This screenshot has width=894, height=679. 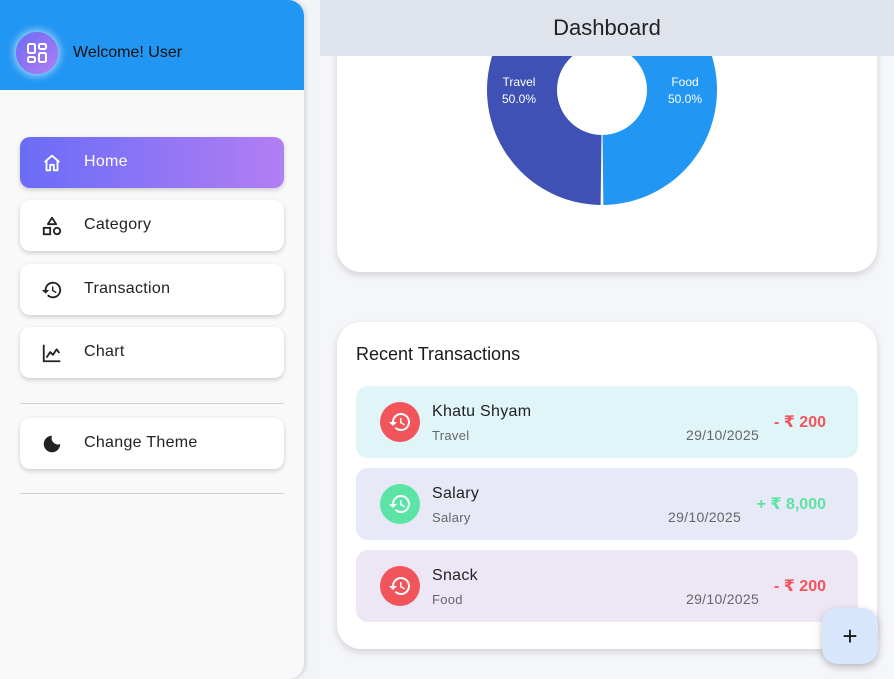 What do you see at coordinates (447, 599) in the screenshot?
I see `transaction-category: Food` at bounding box center [447, 599].